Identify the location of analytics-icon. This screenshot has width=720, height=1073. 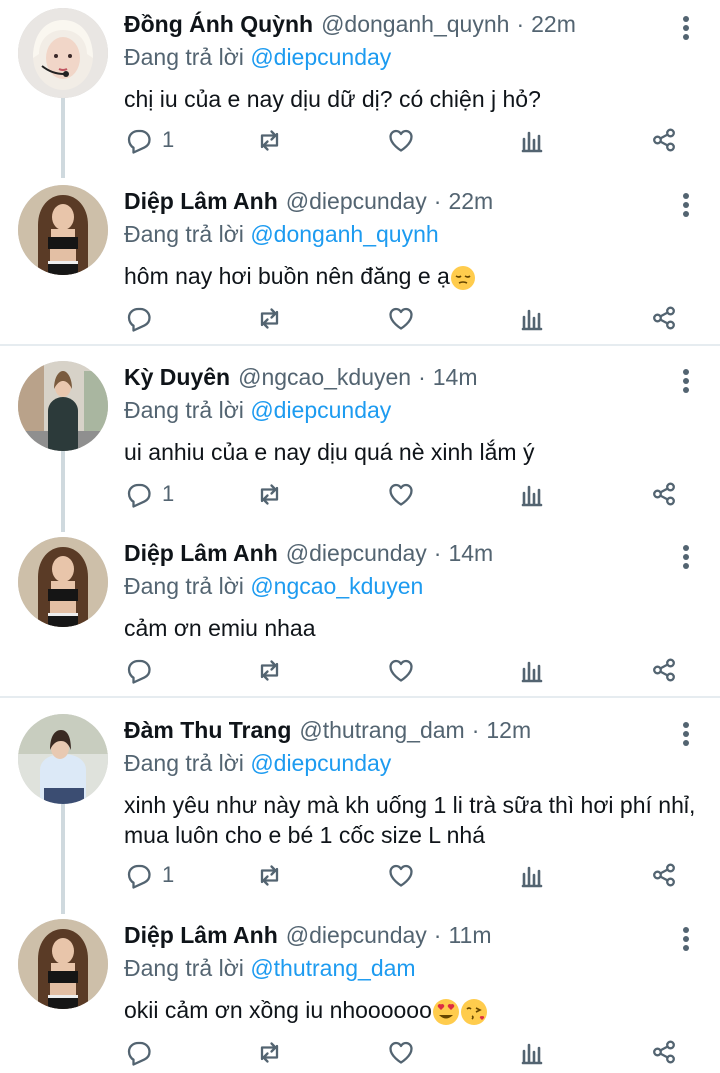
(532, 142).